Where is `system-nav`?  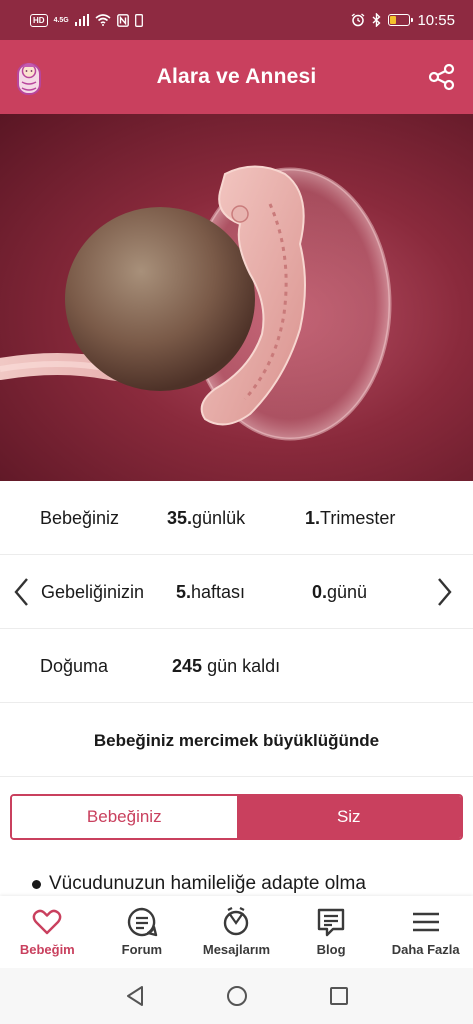
system-nav is located at coordinates (236, 996).